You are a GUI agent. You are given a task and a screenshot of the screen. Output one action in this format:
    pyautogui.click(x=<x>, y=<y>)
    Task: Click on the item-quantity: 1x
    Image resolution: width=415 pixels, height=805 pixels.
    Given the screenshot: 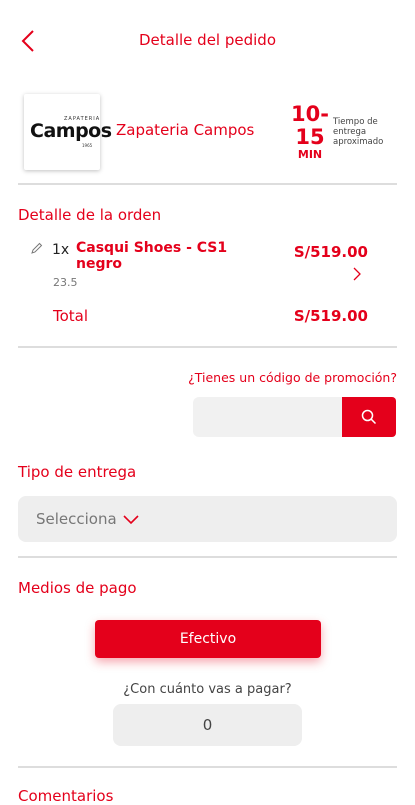 What is the action you would take?
    pyautogui.click(x=61, y=250)
    